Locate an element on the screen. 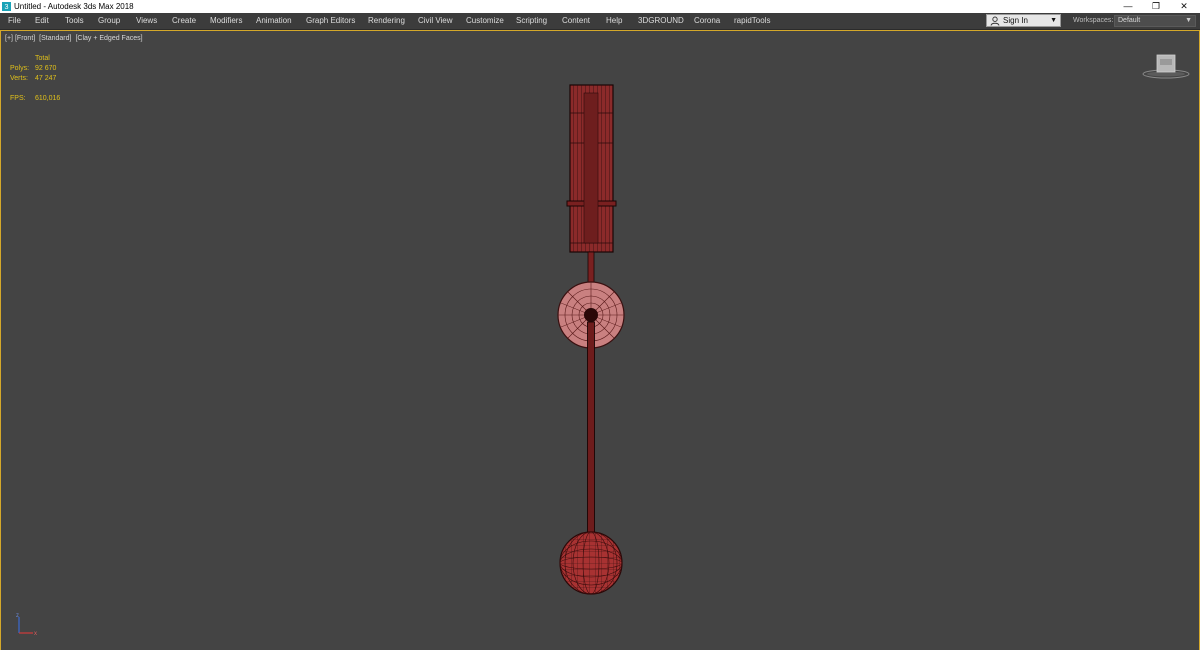 This screenshot has width=1200, height=650. stats-polys-label: Polys: is located at coordinates (20, 68).